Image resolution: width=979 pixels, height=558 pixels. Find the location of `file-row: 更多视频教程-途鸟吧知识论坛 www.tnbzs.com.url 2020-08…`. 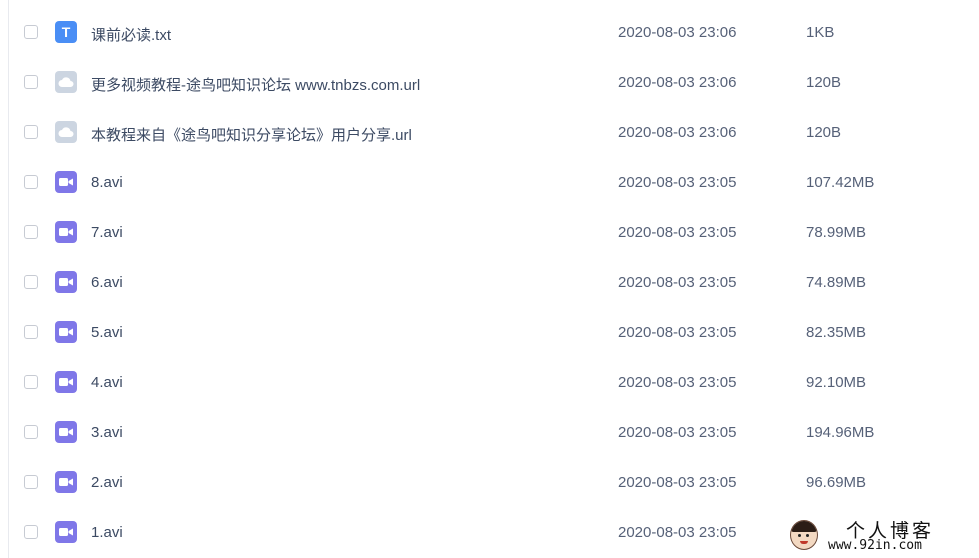

file-row: 更多视频教程-途鸟吧知识论坛 www.tnbzs.com.url 2020-08… is located at coordinates (489, 83).